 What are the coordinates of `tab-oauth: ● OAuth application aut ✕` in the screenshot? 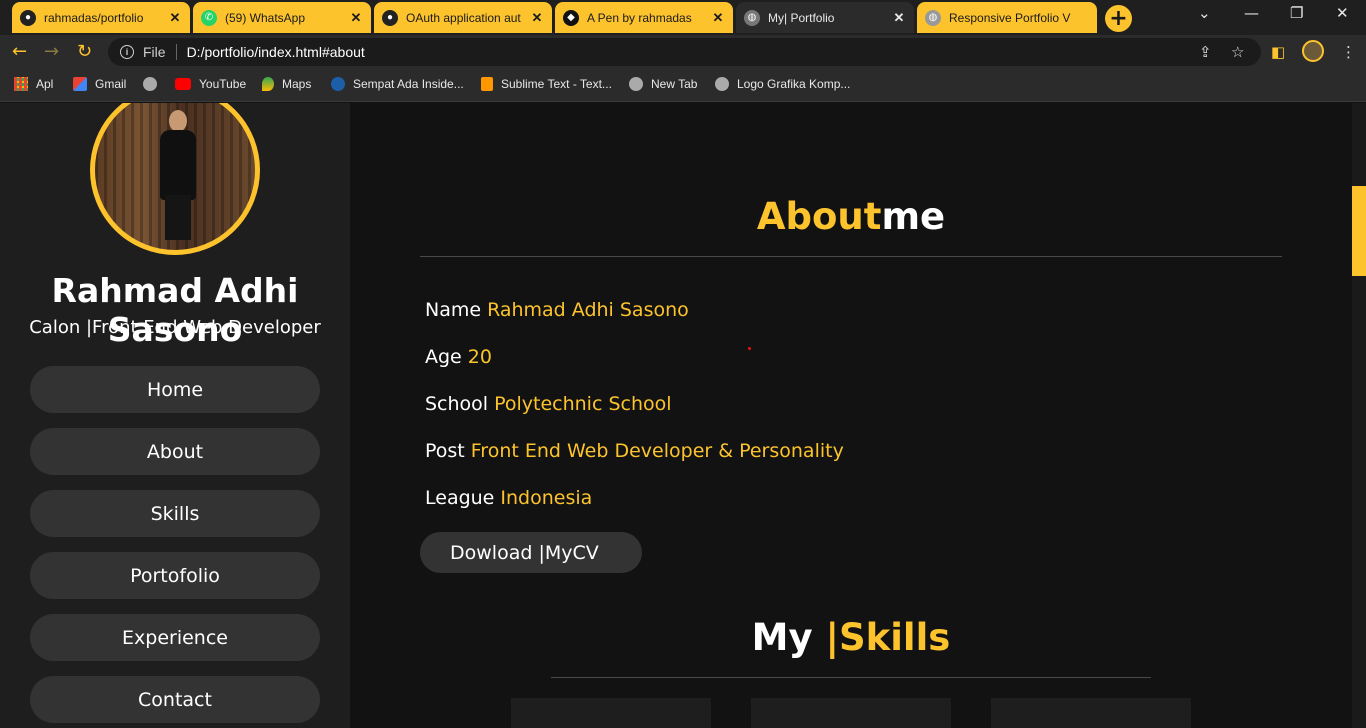 It's located at (463, 17).